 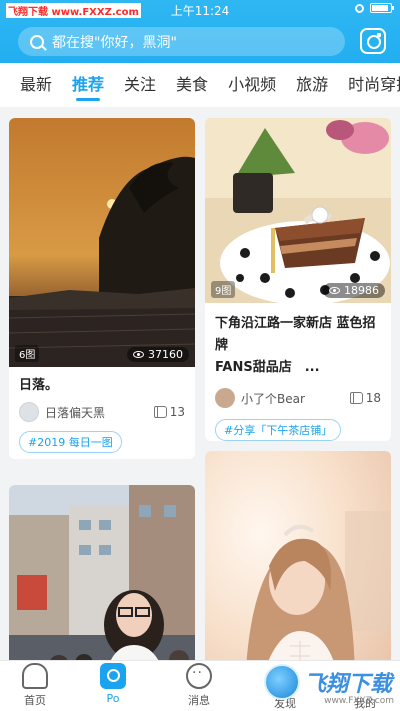 I want to click on battery-icon, so click(x=382, y=8).